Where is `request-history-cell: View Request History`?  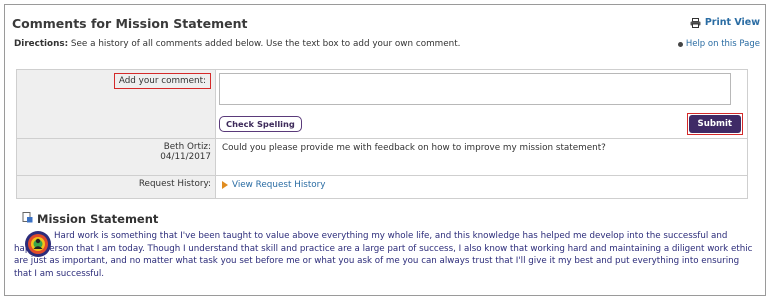
request-history-cell: View Request History is located at coordinates (481, 187).